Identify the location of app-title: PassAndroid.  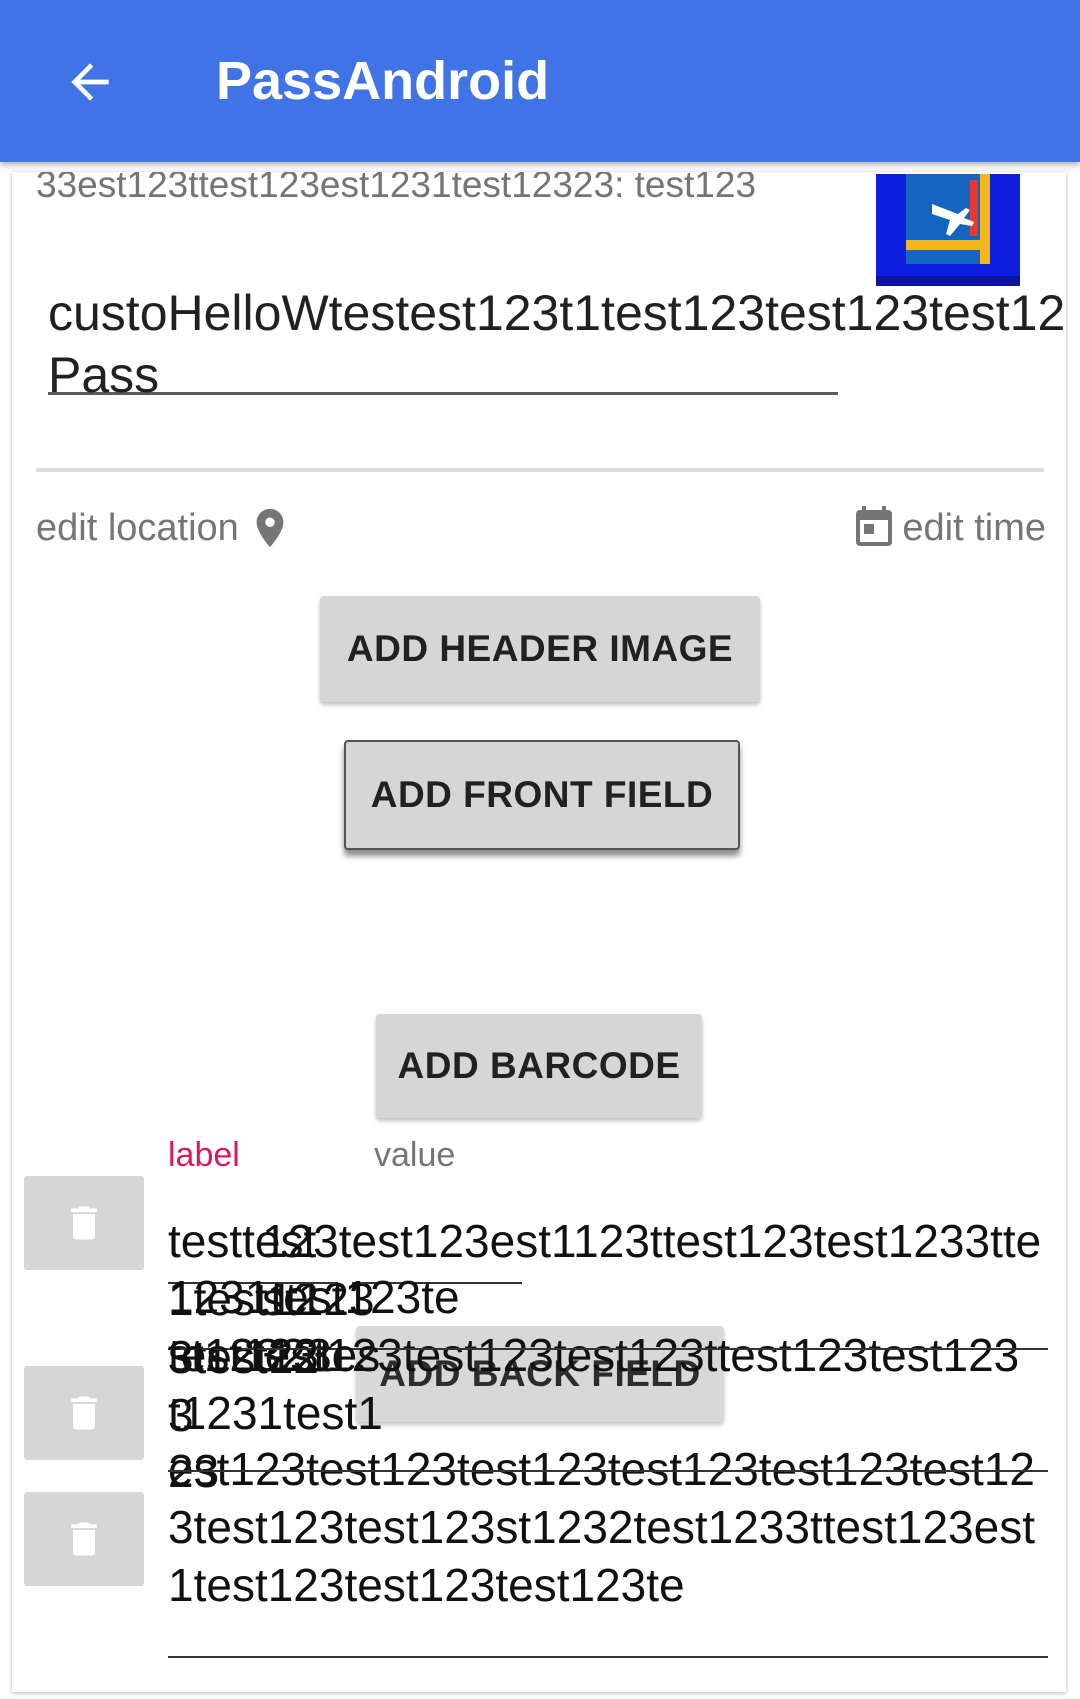
(383, 81).